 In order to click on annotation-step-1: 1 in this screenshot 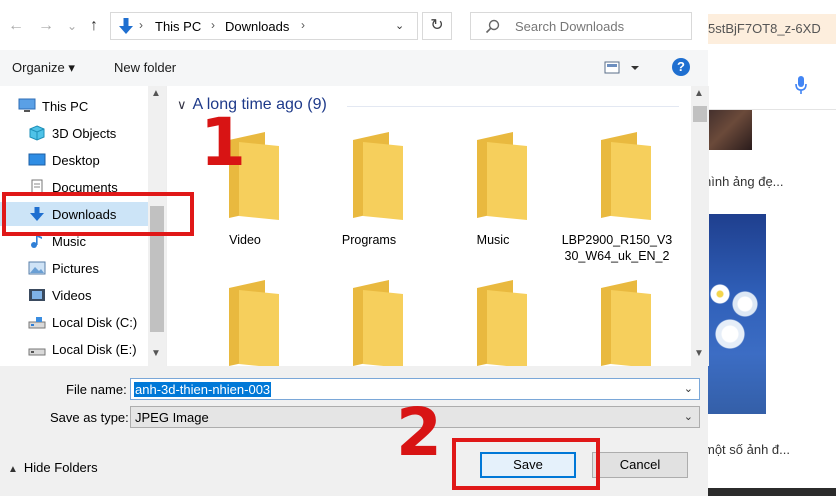, I will do `click(223, 142)`.